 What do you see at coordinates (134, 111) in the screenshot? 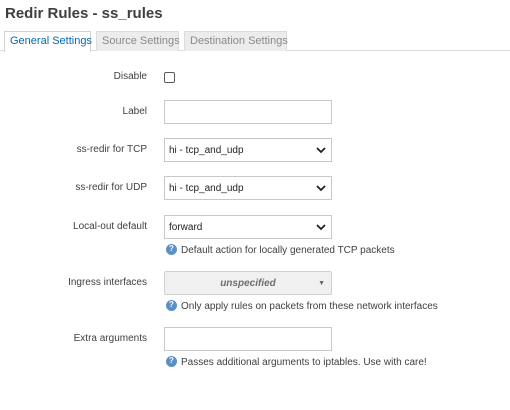
I see `label-field-label: Label` at bounding box center [134, 111].